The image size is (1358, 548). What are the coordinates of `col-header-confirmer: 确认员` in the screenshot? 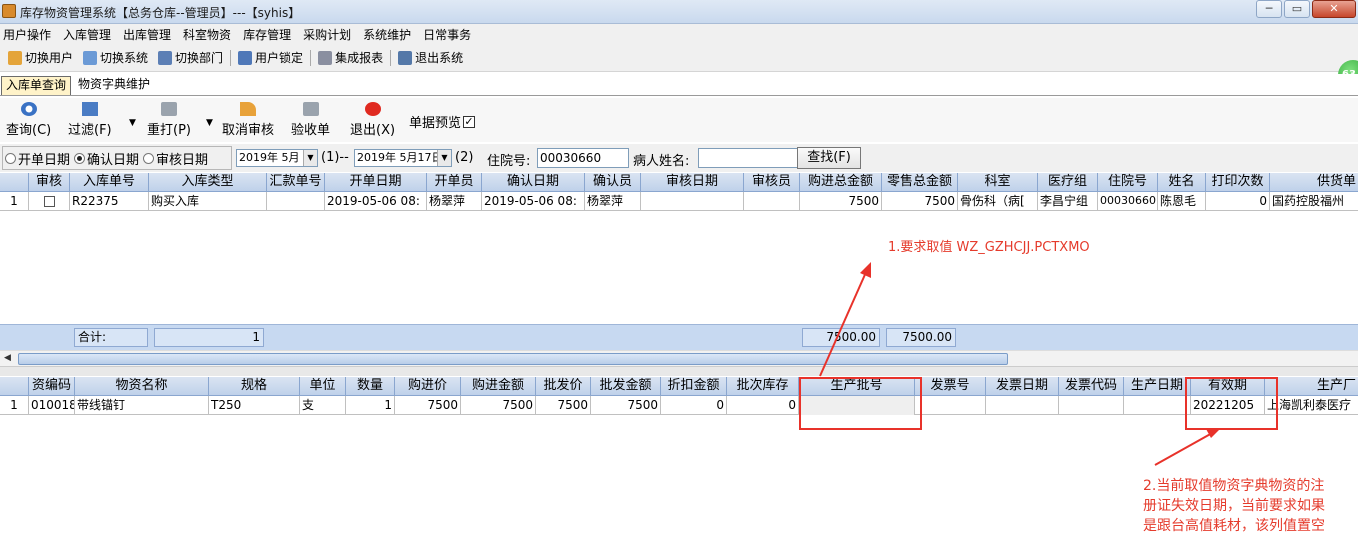 It's located at (613, 182).